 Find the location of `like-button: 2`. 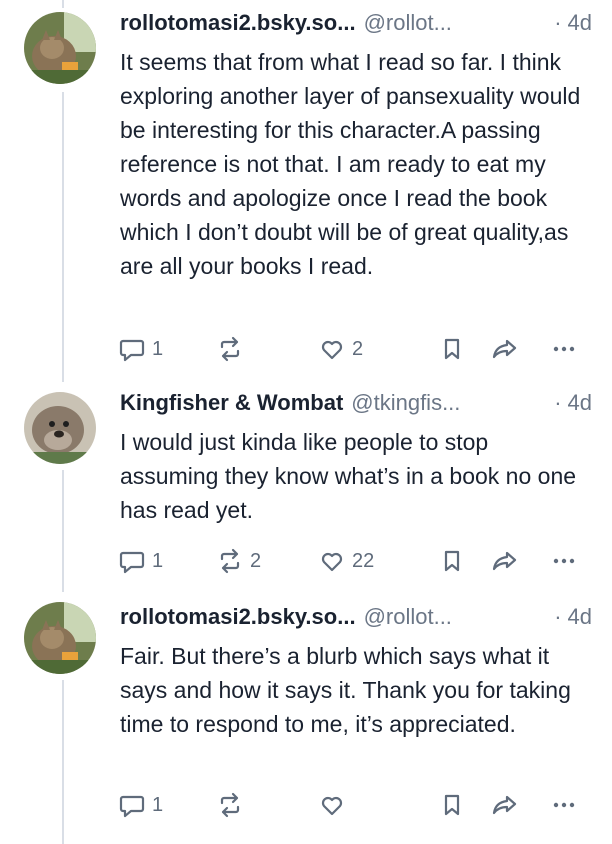

like-button: 2 is located at coordinates (340, 349).